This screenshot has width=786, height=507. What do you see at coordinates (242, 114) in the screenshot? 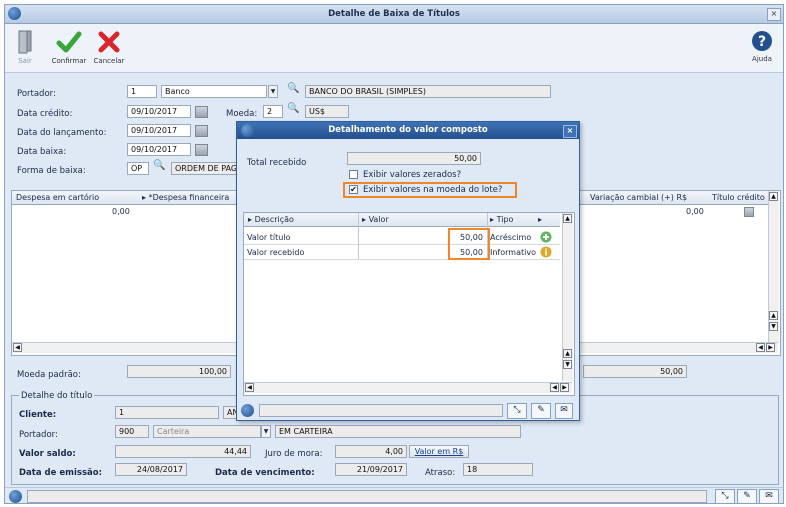
I see `moeda-label: Moeda:` at bounding box center [242, 114].